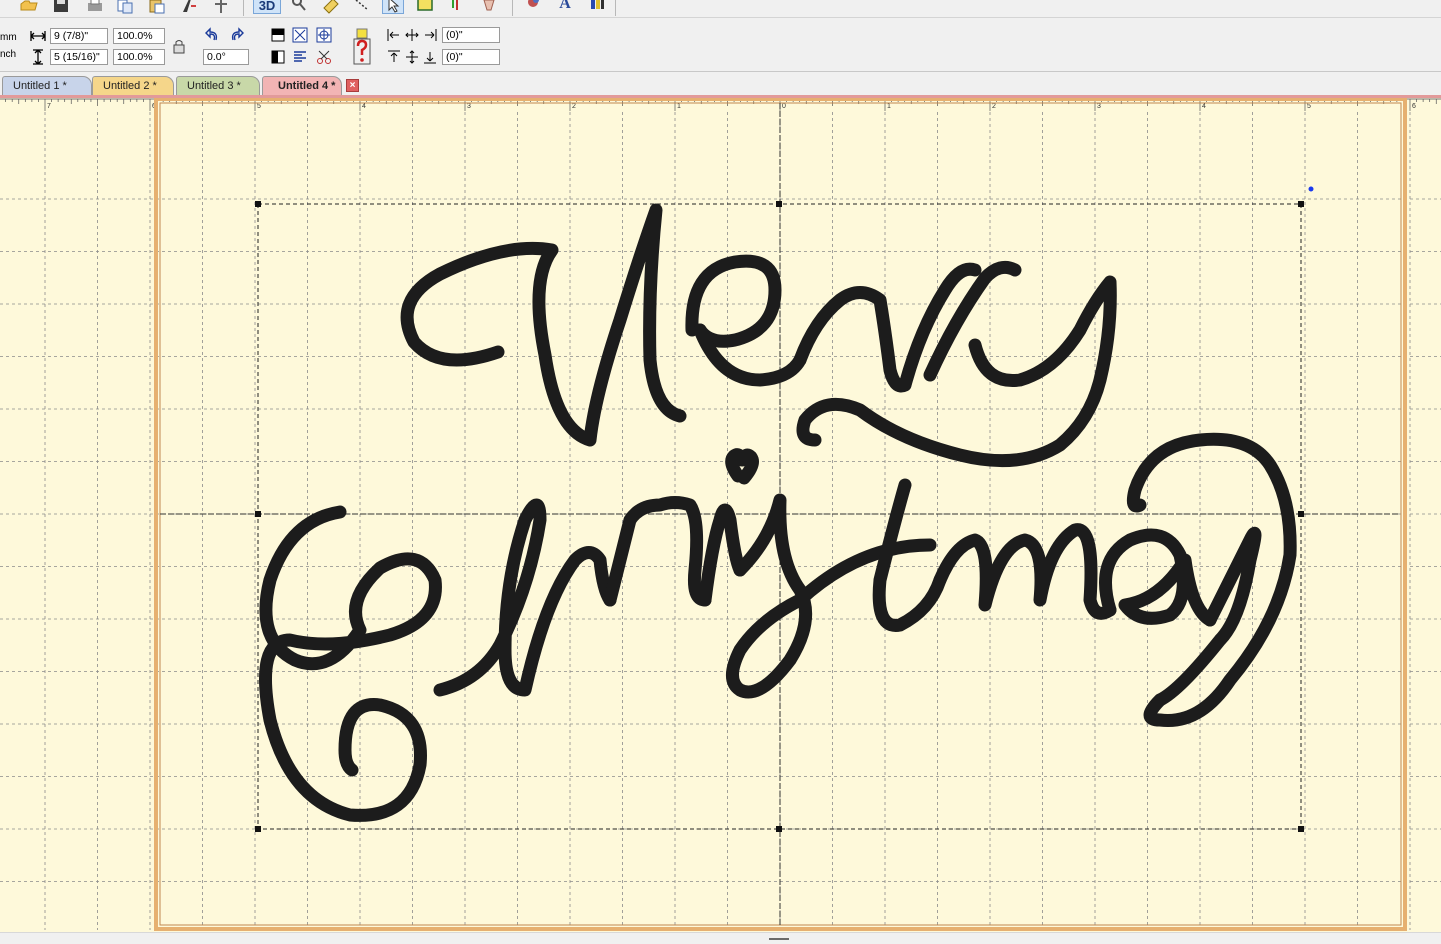 The image size is (1441, 944). Describe the element at coordinates (430, 57) in the screenshot. I see `align-bottom-icon` at that location.